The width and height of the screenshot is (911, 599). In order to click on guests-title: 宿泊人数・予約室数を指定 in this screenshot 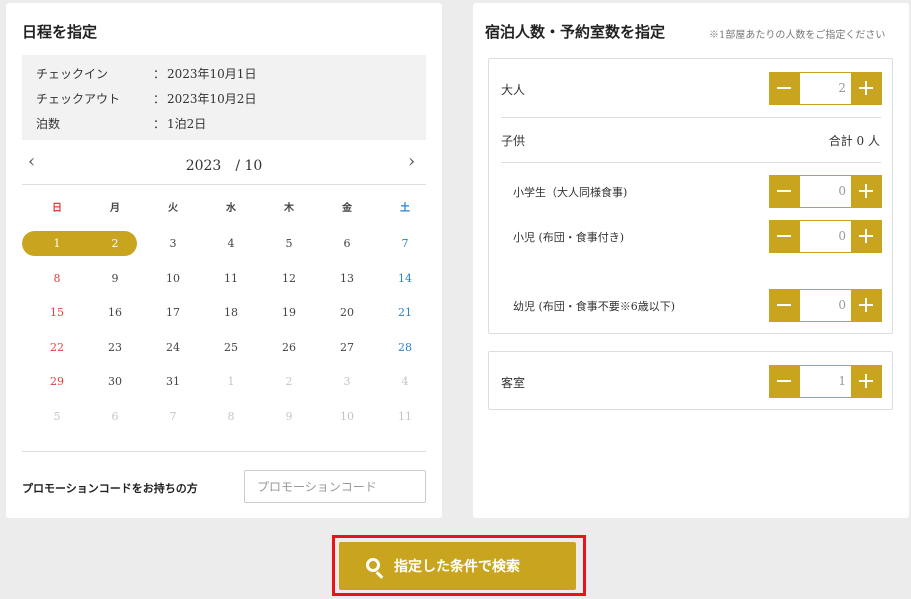, I will do `click(575, 32)`.